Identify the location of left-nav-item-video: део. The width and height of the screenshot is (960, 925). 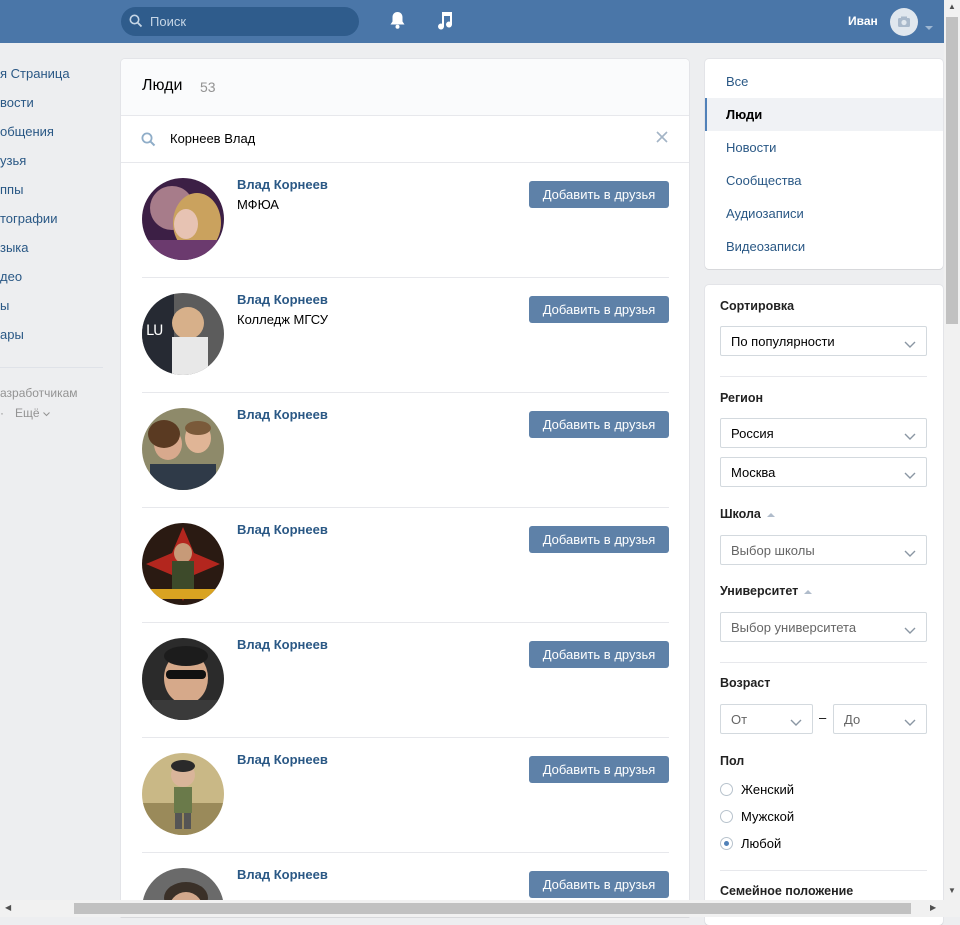
(55, 279).